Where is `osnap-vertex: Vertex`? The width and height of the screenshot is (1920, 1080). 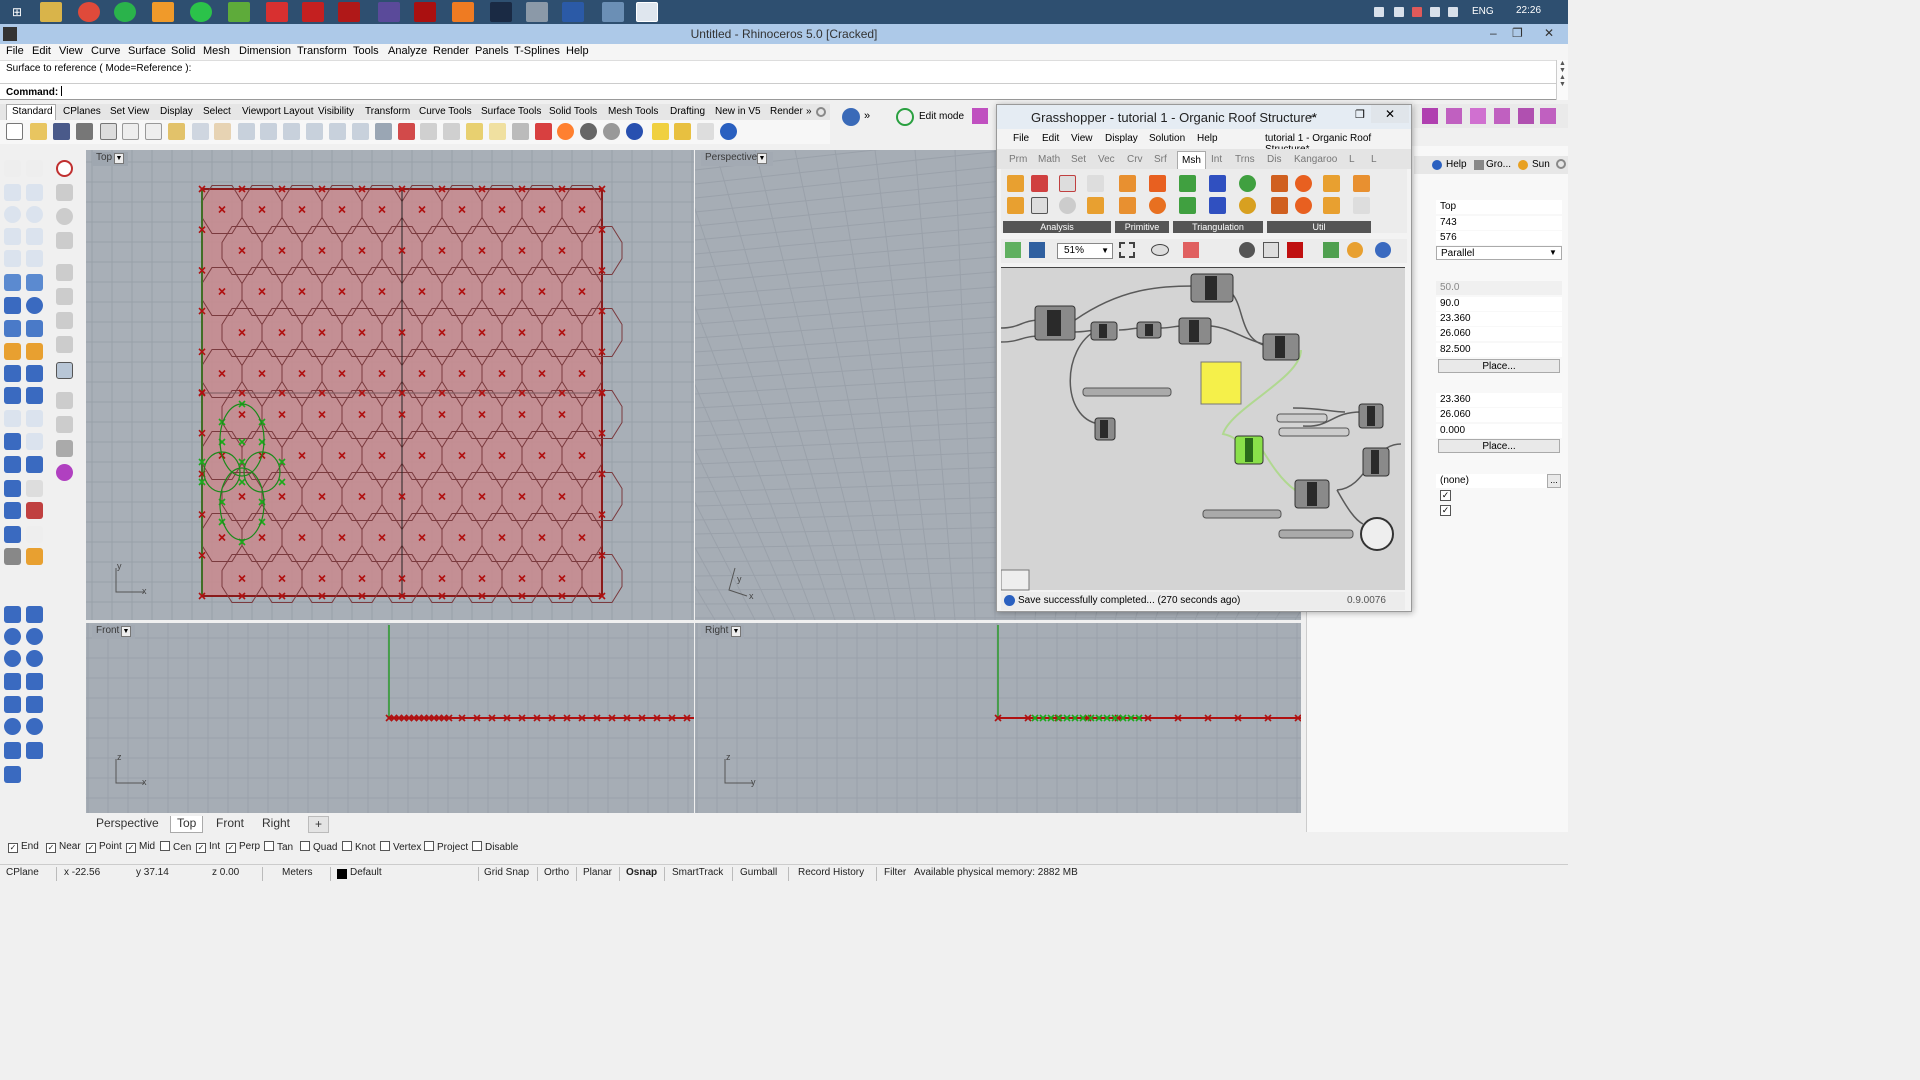
osnap-vertex: Vertex is located at coordinates (400, 847).